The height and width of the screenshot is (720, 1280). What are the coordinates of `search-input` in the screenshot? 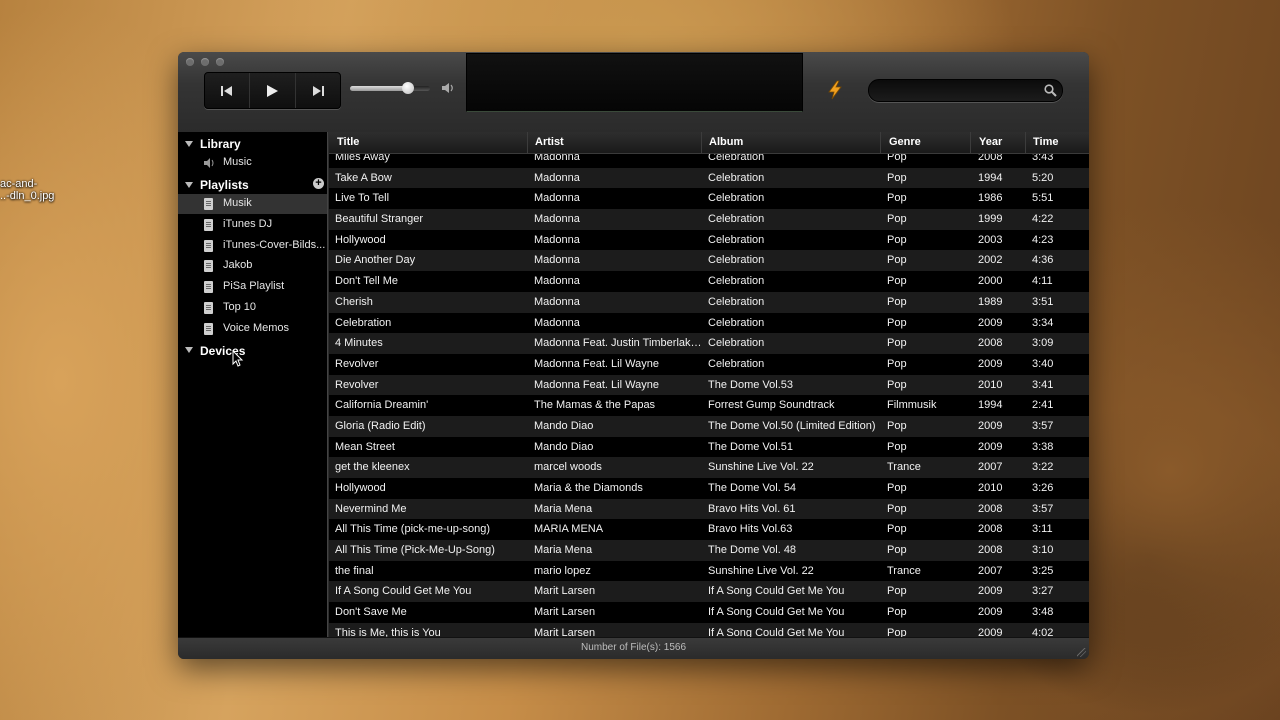 It's located at (961, 91).